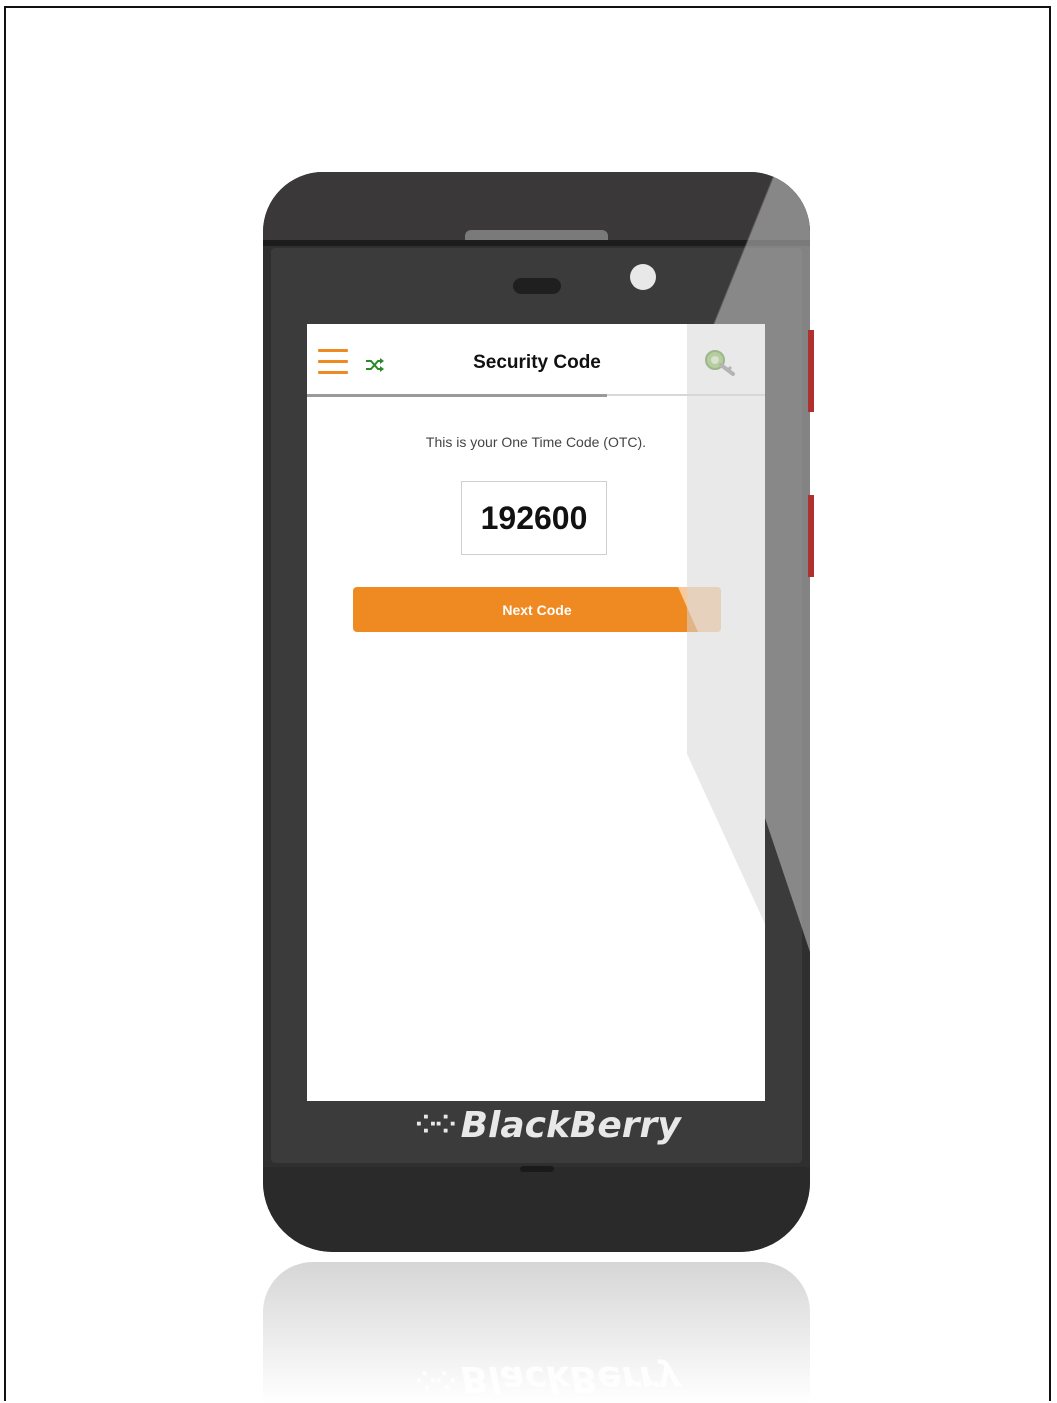 This screenshot has height=1403, width=1057. I want to click on blackberry-logo: ⁘⁘ BlackBerry, so click(548, 1125).